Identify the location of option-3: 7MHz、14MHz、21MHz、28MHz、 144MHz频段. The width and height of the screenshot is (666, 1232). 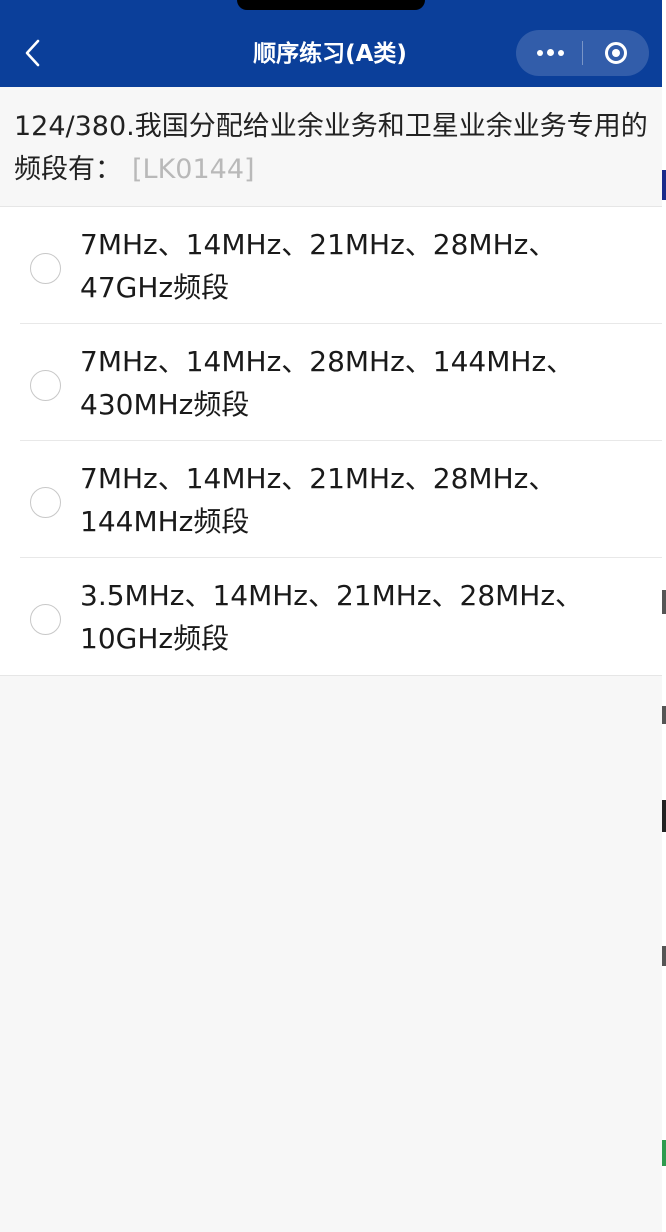
(331, 499).